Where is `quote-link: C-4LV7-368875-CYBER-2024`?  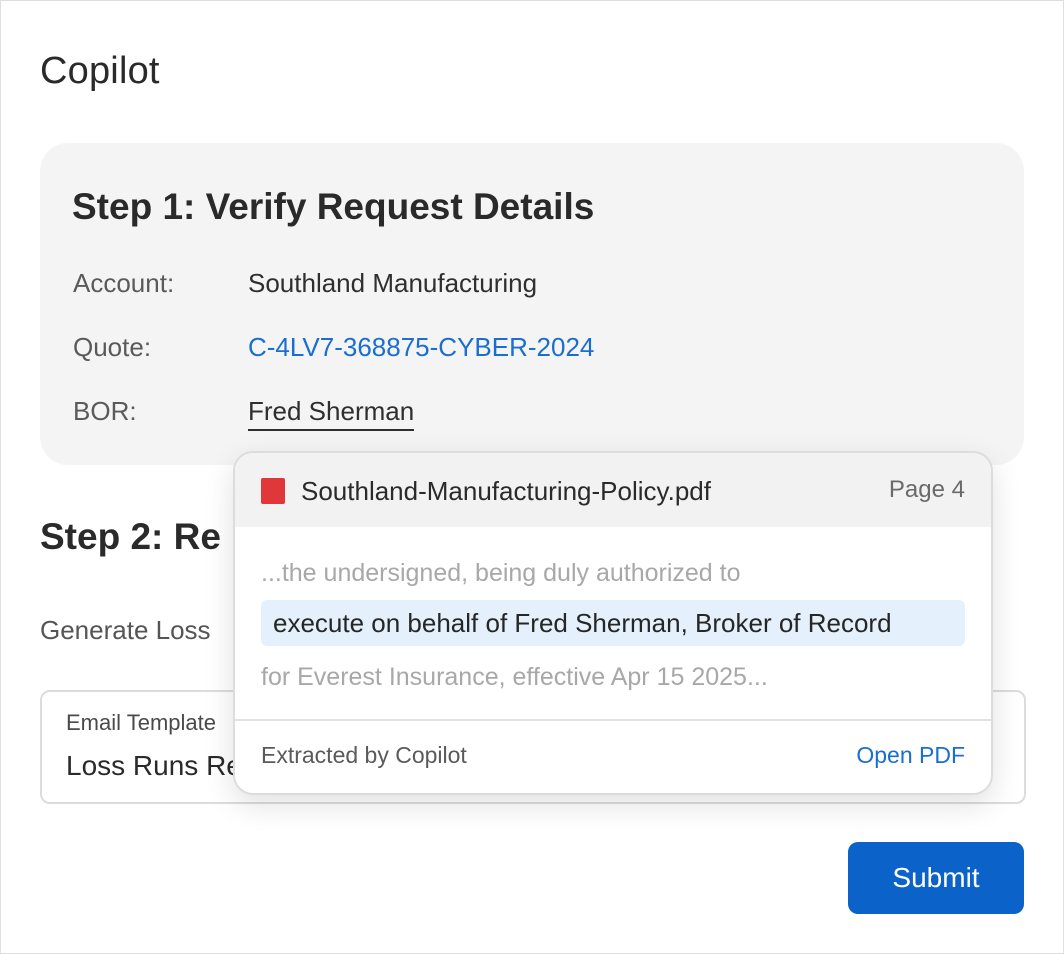 quote-link: C-4LV7-368875-CYBER-2024 is located at coordinates (421, 347).